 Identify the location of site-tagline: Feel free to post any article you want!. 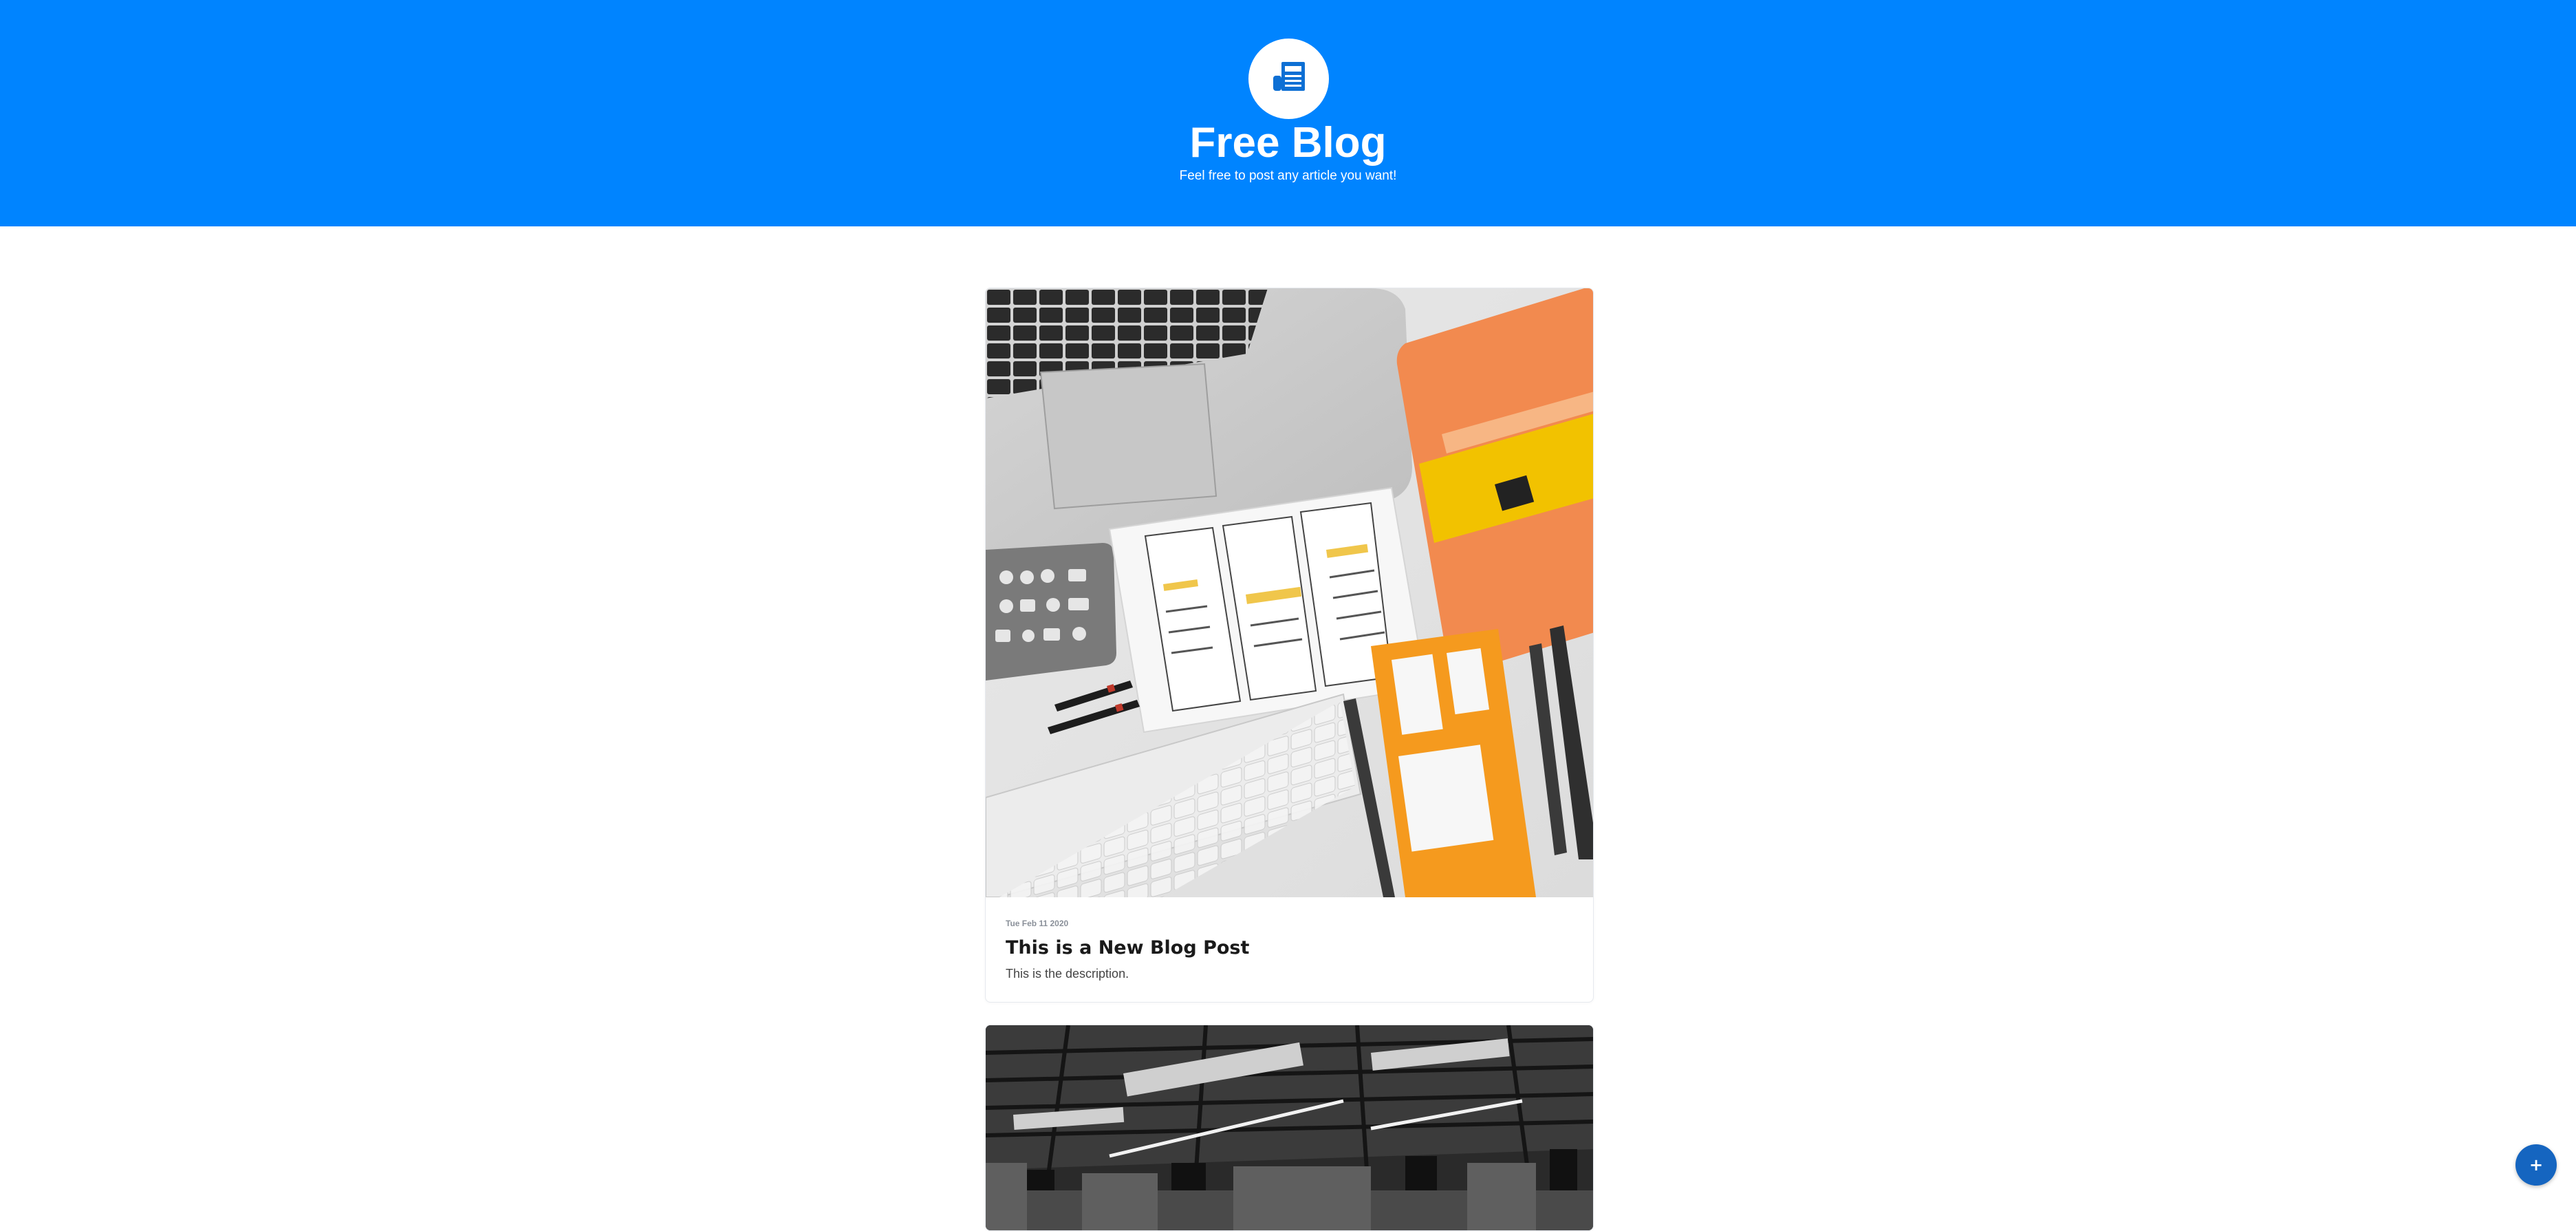
(1288, 176).